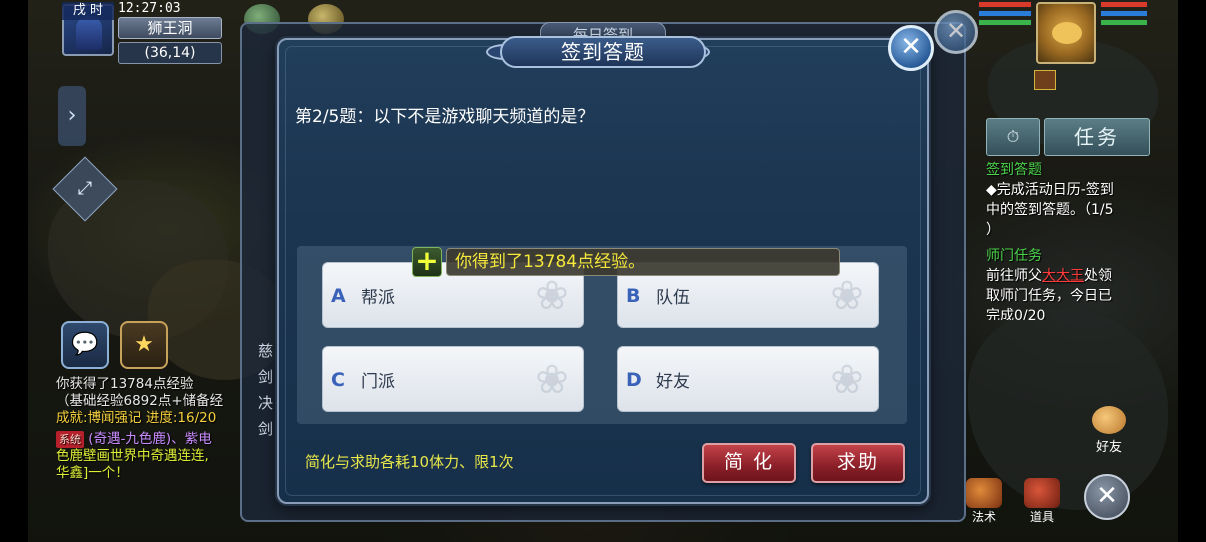 The width and height of the screenshot is (1206, 542). What do you see at coordinates (136, 418) in the screenshot?
I see `chat-line: 成就:博闻强记 进度:16/20` at bounding box center [136, 418].